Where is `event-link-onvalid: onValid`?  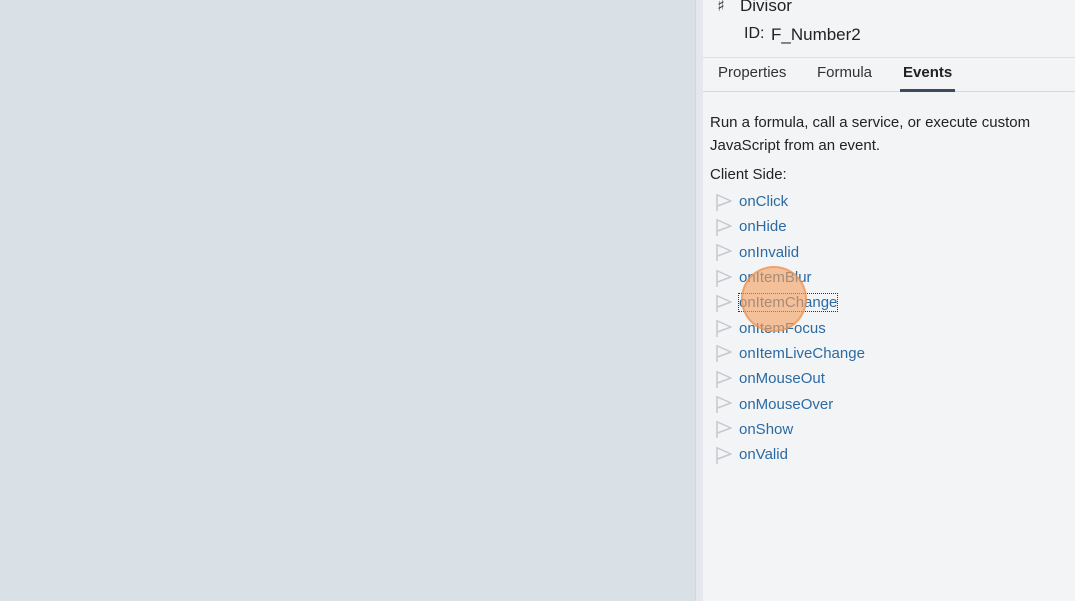 event-link-onvalid: onValid is located at coordinates (763, 454).